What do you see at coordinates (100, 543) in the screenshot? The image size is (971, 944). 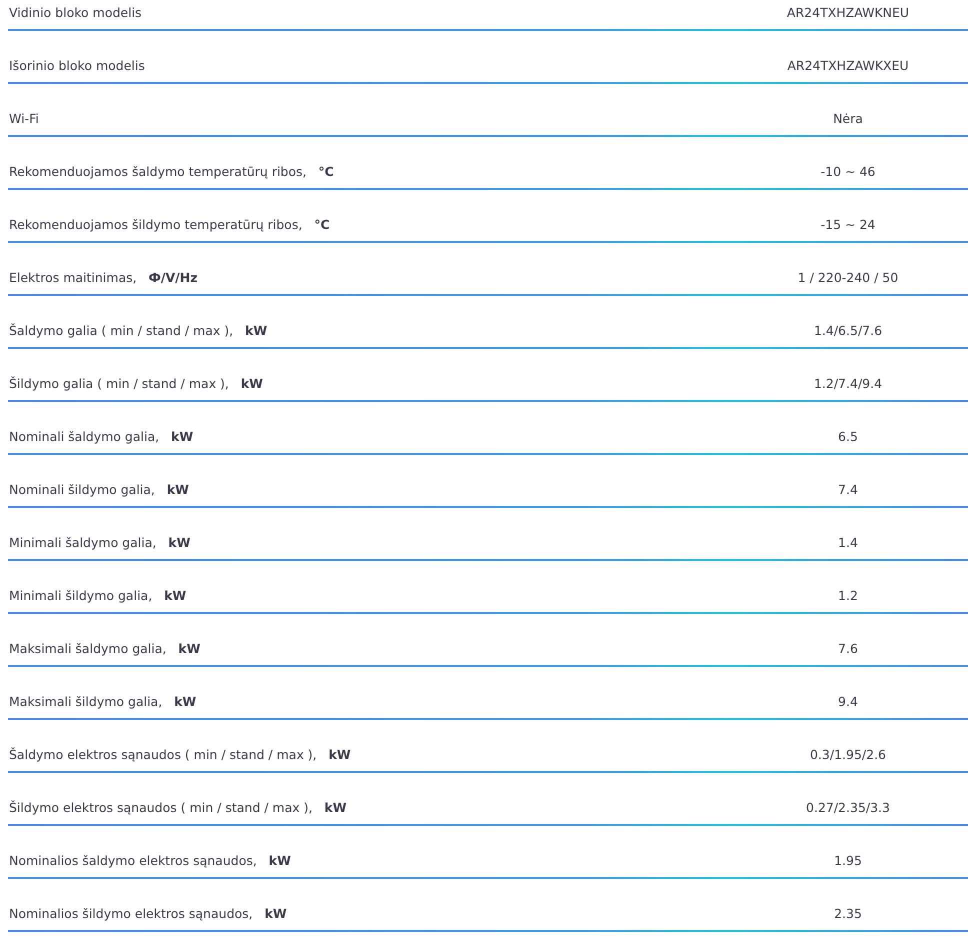 I see `spec-label: Minimali šaldymo galia, kW` at bounding box center [100, 543].